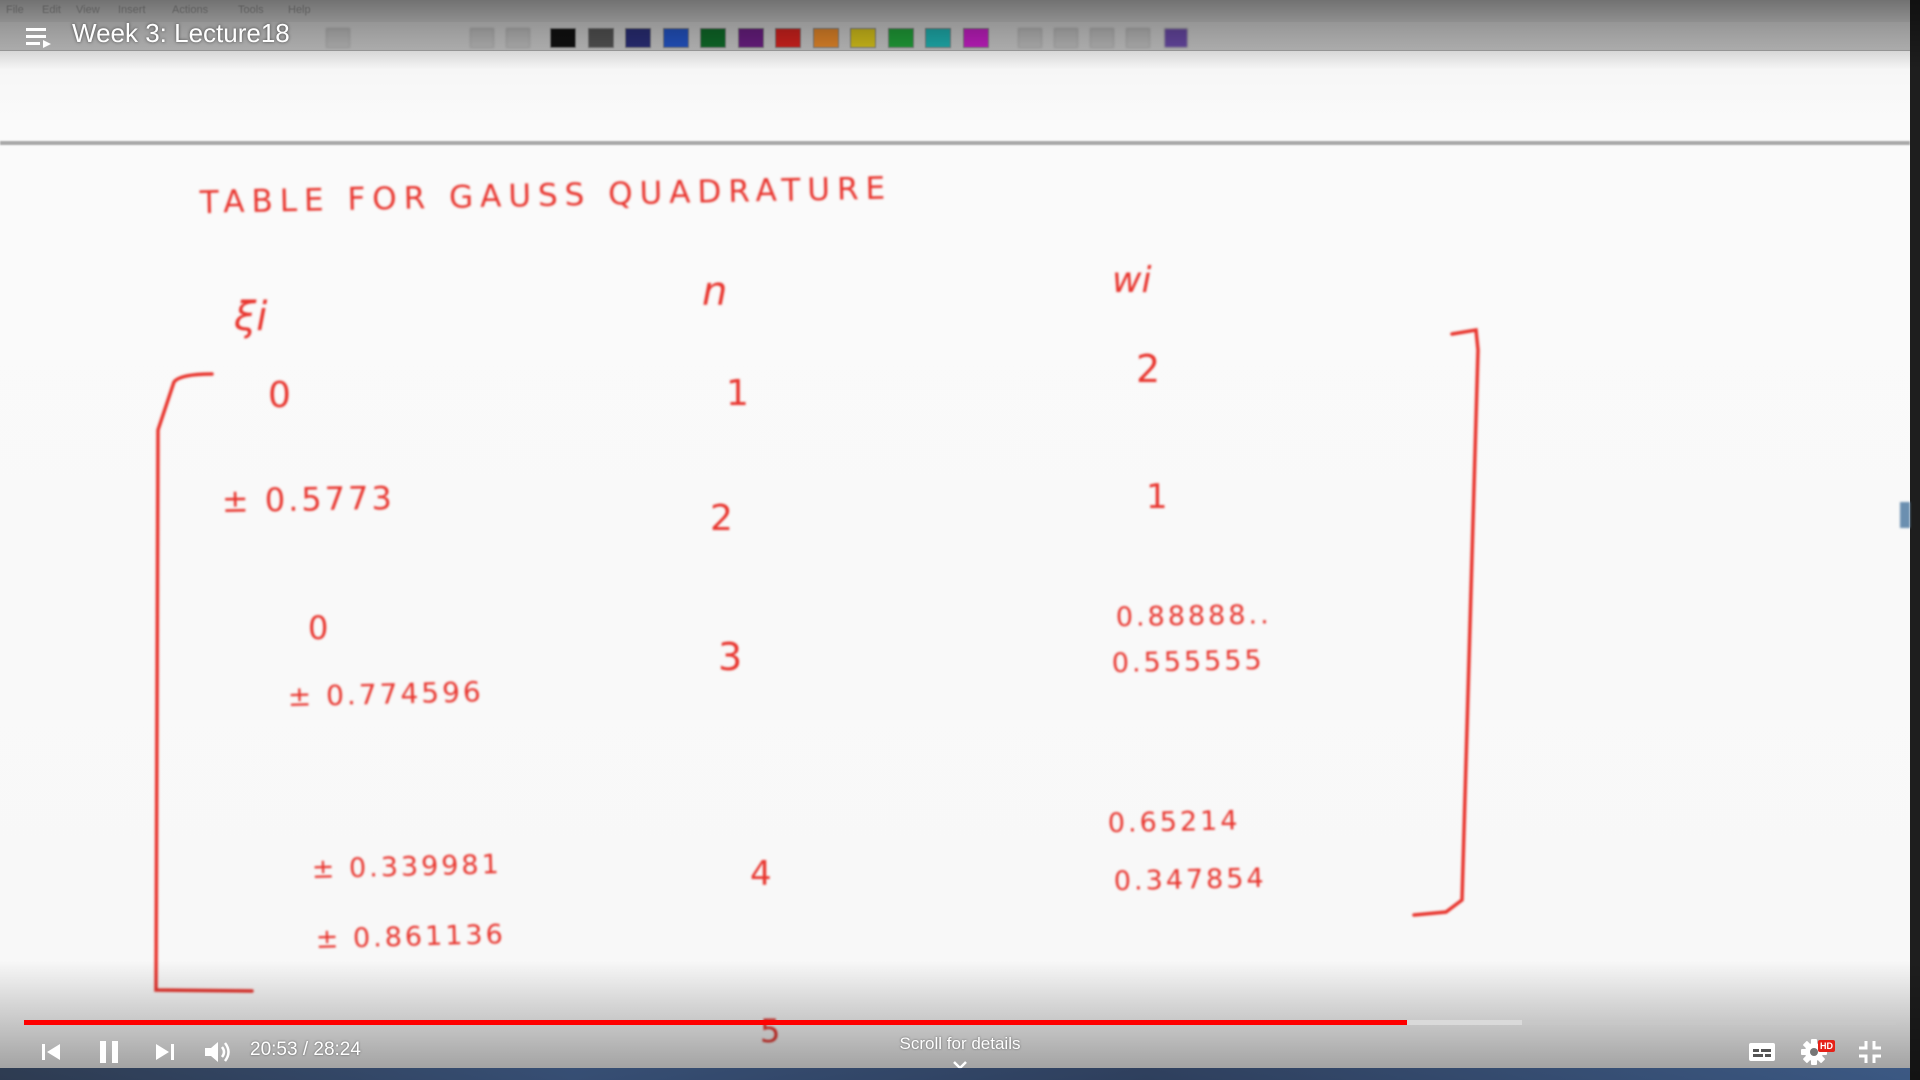  What do you see at coordinates (181, 33) in the screenshot?
I see `video-title: Week 3: Lecture18` at bounding box center [181, 33].